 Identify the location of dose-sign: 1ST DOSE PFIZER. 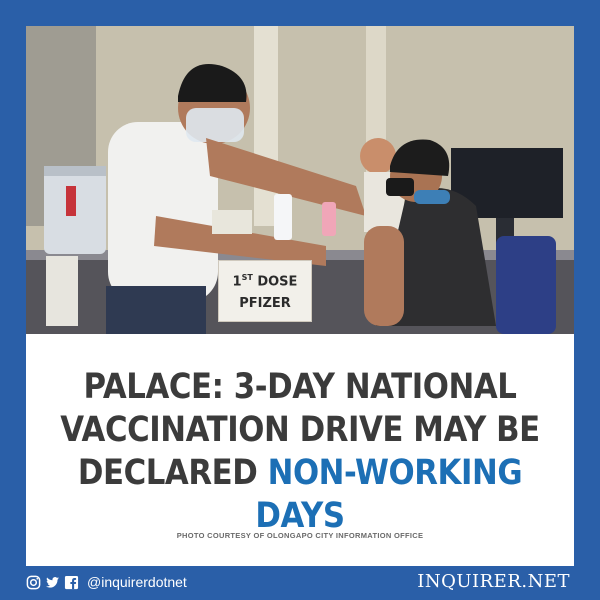
(265, 291).